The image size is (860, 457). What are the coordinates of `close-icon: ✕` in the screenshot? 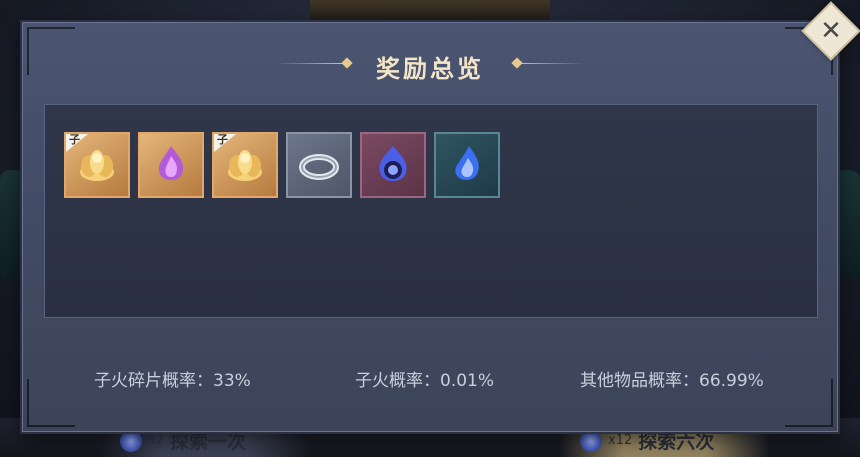 It's located at (831, 31).